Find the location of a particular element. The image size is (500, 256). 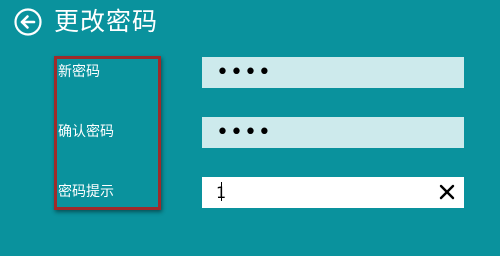

new-password-label: 新密码 is located at coordinates (79, 72).